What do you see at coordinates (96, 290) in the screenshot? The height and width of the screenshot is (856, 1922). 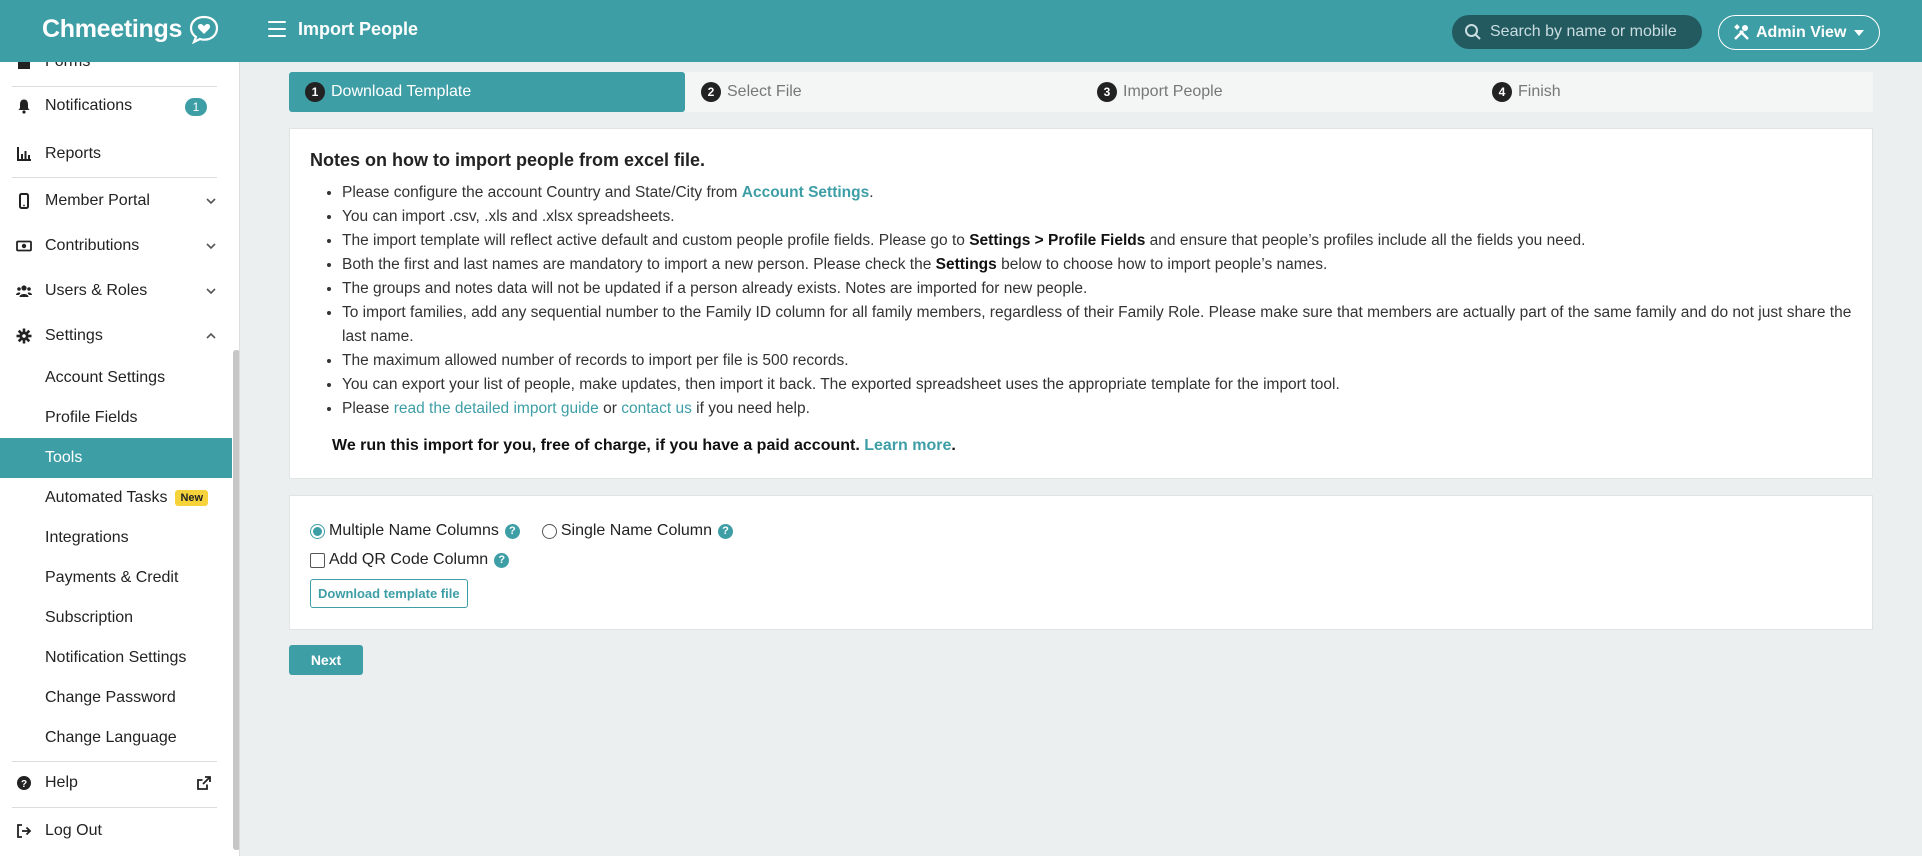 I see `sidebar-item-label: Users & Roles` at bounding box center [96, 290].